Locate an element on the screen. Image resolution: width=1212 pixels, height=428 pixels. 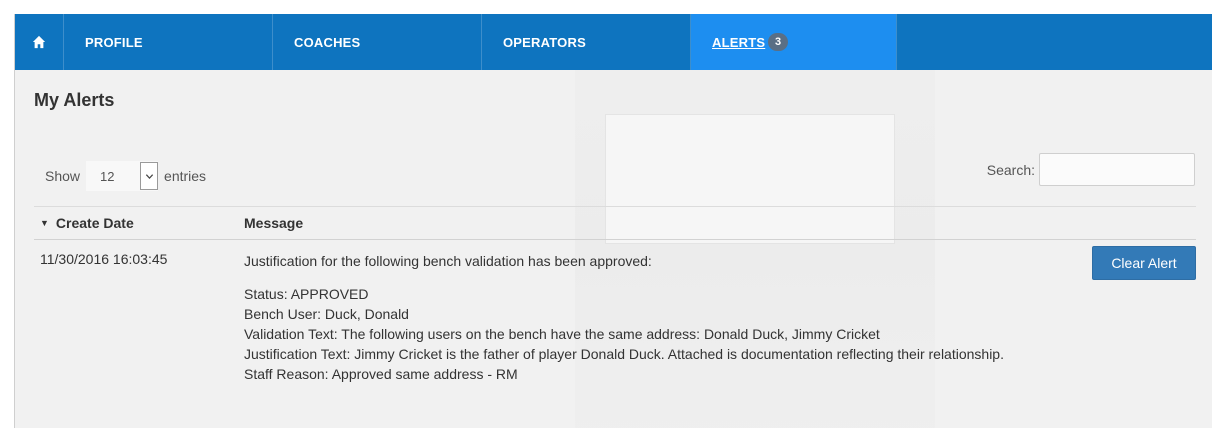
search-control: Search: is located at coordinates (1091, 169).